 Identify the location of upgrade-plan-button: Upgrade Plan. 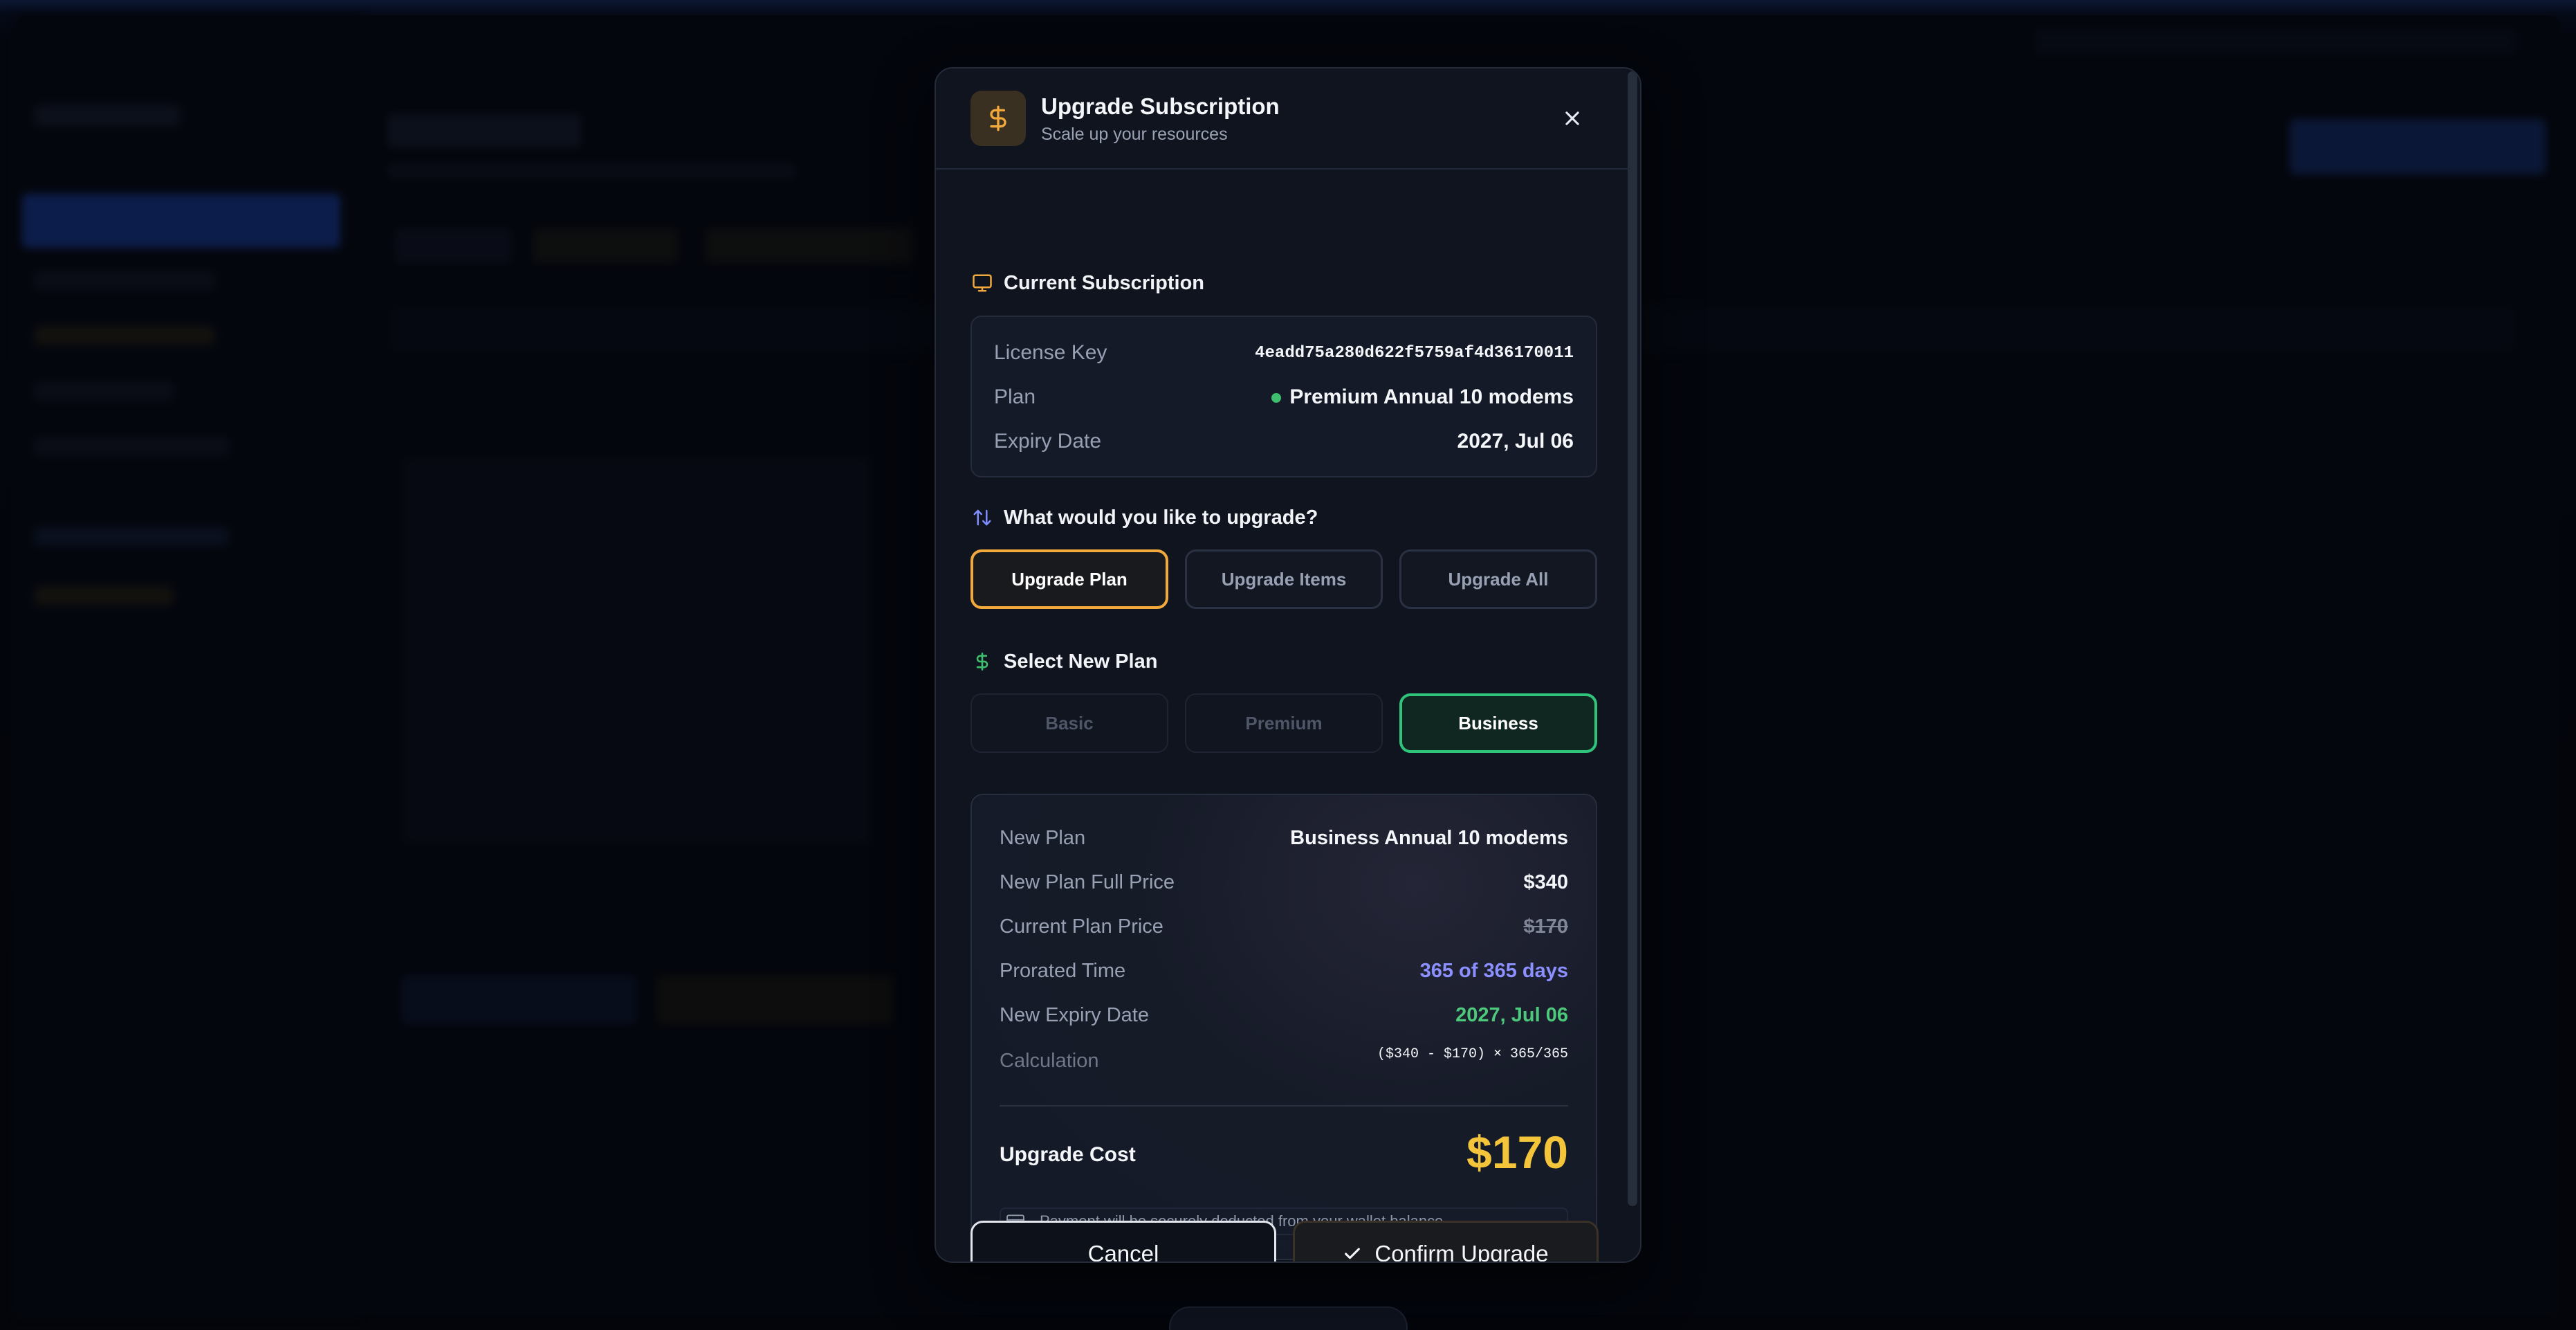
(1069, 579).